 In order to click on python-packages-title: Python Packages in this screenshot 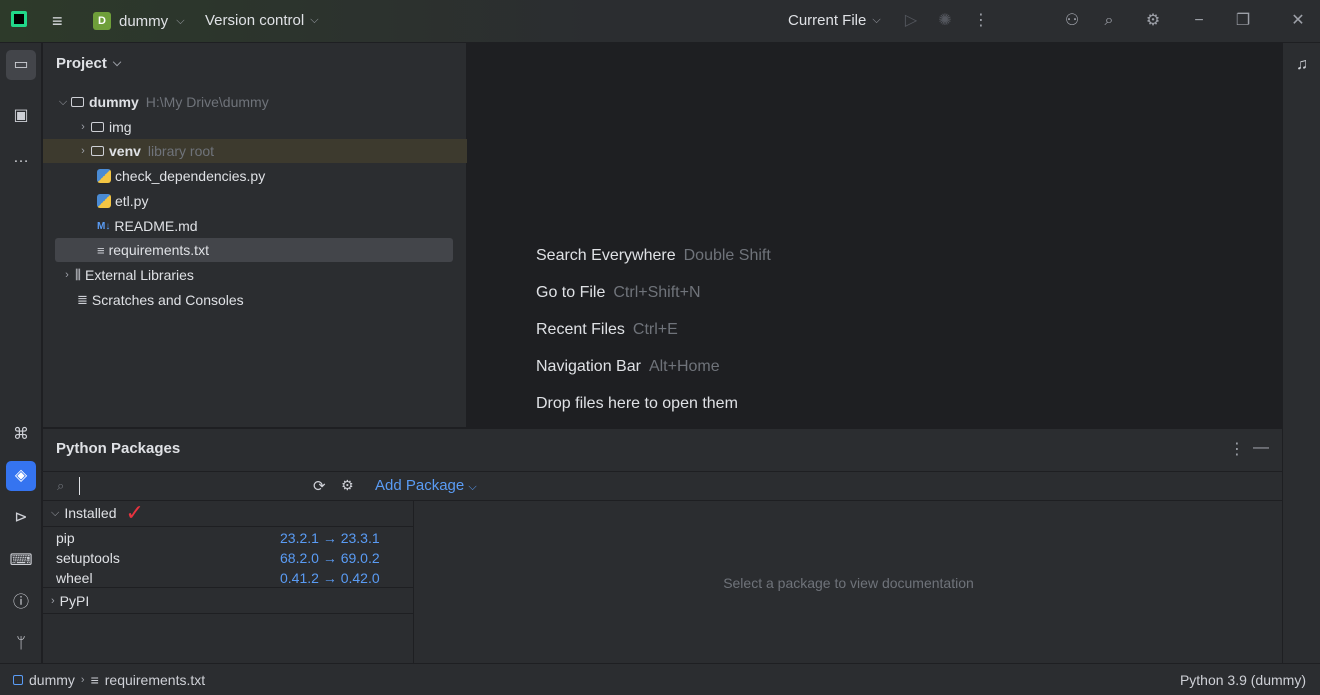, I will do `click(118, 448)`.